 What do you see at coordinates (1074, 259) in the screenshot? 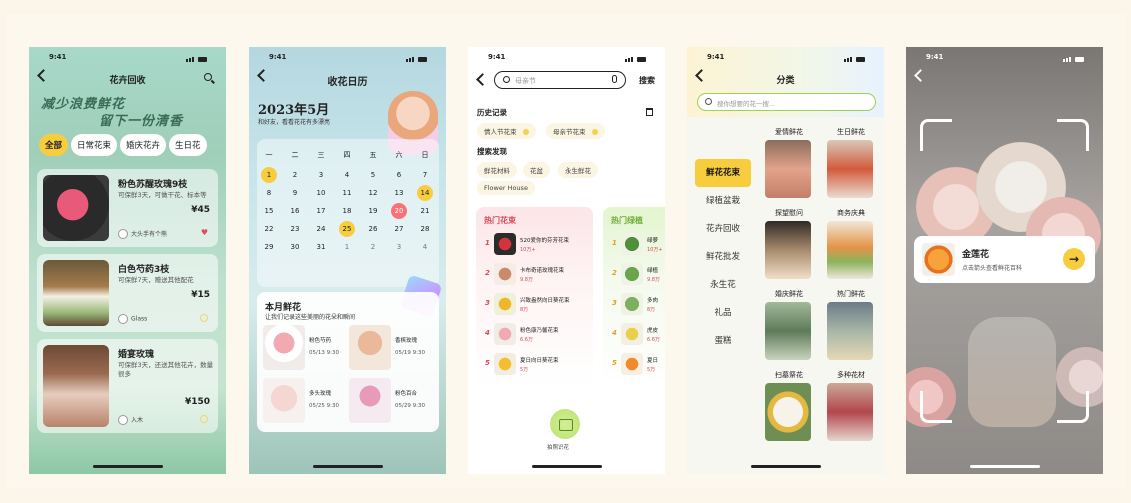
I see `arrow-right-icon: →` at bounding box center [1074, 259].